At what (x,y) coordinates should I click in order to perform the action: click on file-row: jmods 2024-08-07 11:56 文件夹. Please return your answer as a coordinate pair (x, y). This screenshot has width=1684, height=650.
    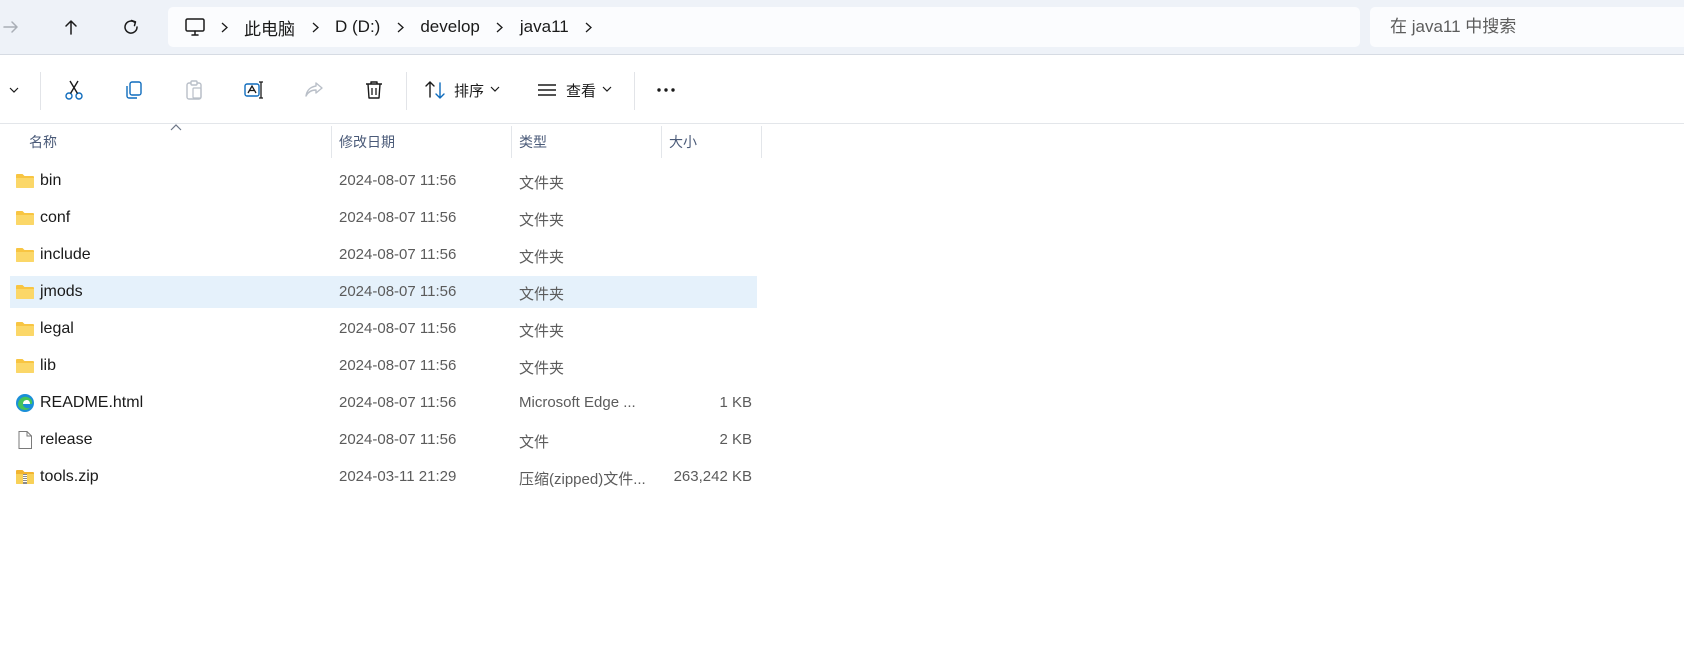
    Looking at the image, I should click on (383, 292).